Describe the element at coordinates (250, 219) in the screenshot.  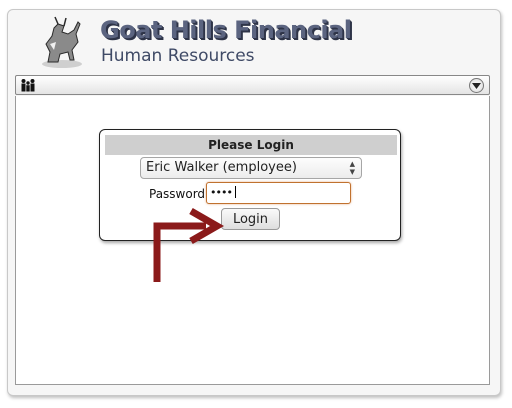
I see `login-button: Login` at that location.